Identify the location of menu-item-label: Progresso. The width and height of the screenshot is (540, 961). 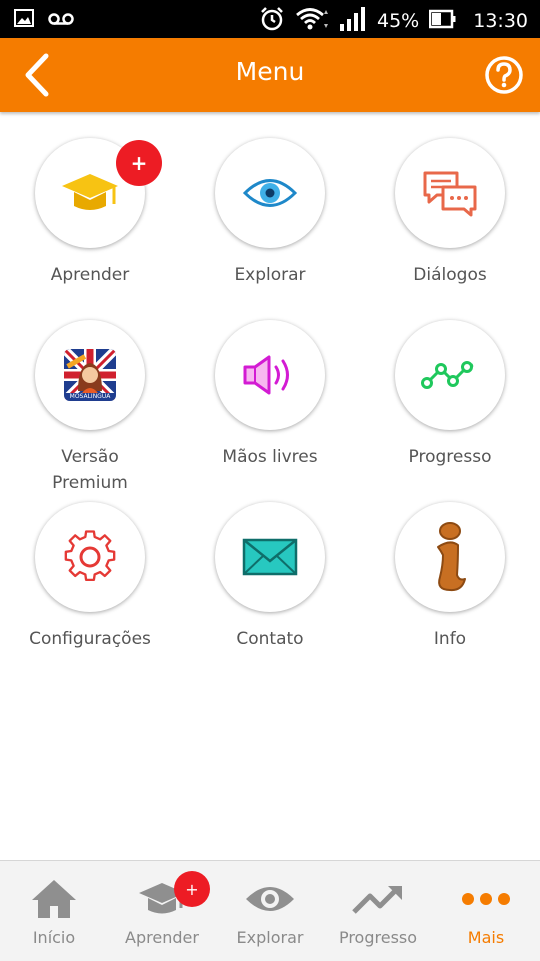
(450, 457).